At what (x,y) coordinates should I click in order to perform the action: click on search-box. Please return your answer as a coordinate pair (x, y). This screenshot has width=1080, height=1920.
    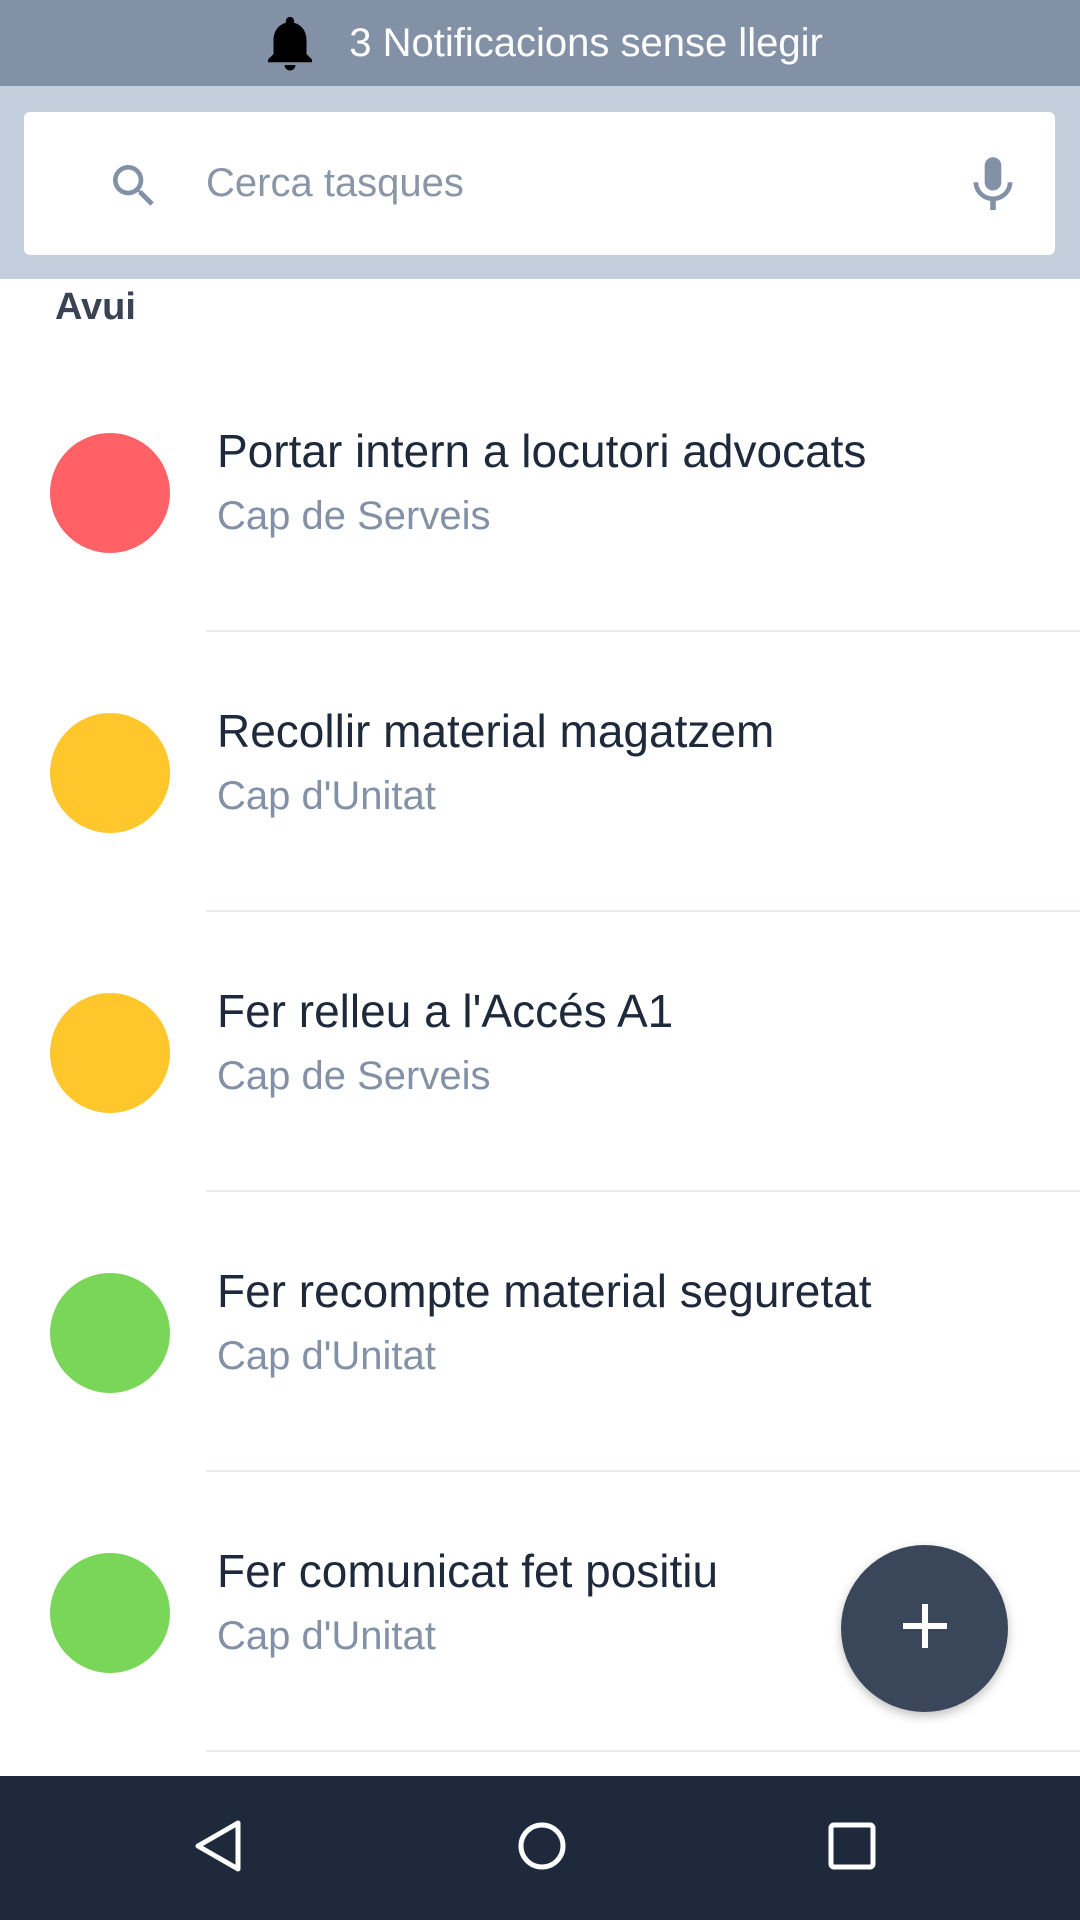
    Looking at the image, I should click on (539, 183).